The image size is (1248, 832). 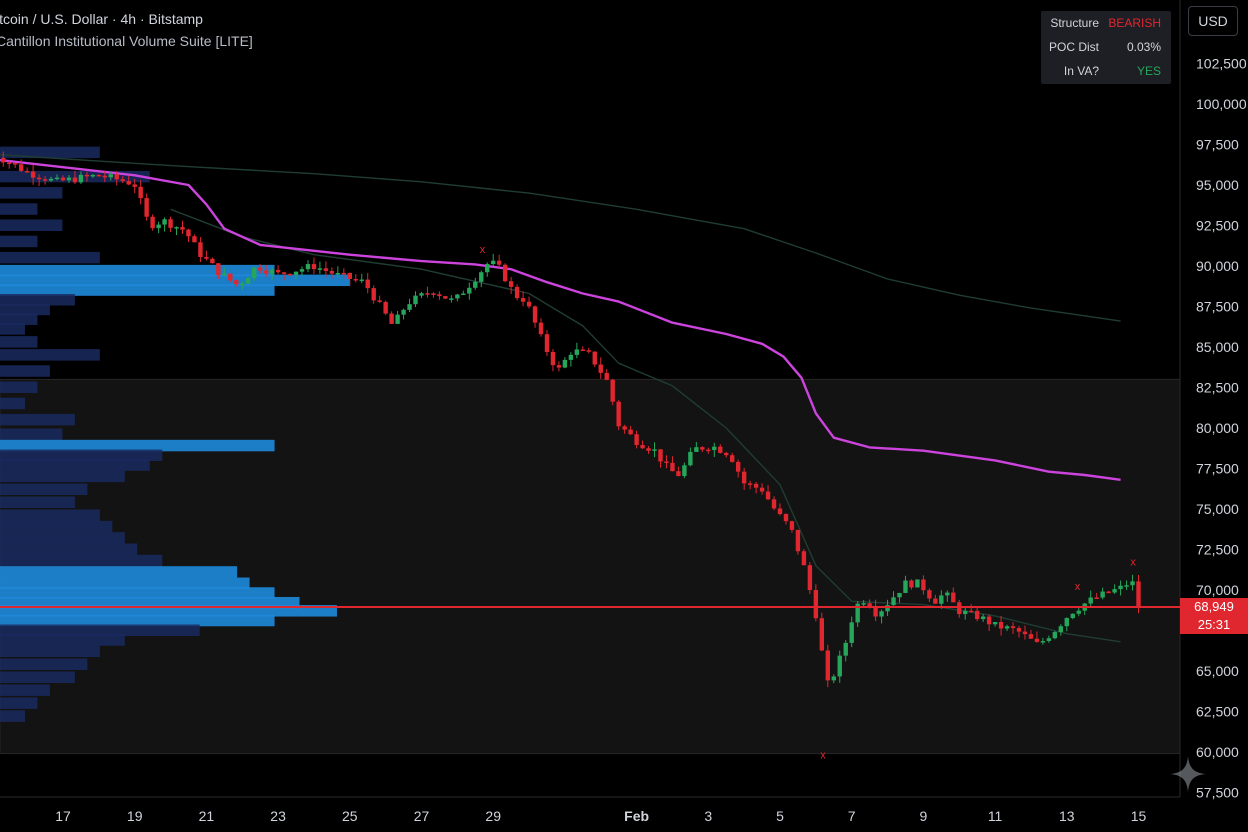 What do you see at coordinates (1134, 23) in the screenshot?
I see `info-value: BEARISH` at bounding box center [1134, 23].